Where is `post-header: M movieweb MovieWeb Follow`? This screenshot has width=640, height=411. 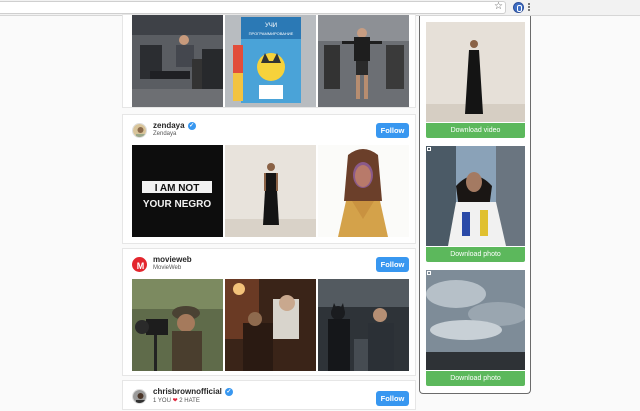 post-header: M movieweb MovieWeb Follow is located at coordinates (270, 264).